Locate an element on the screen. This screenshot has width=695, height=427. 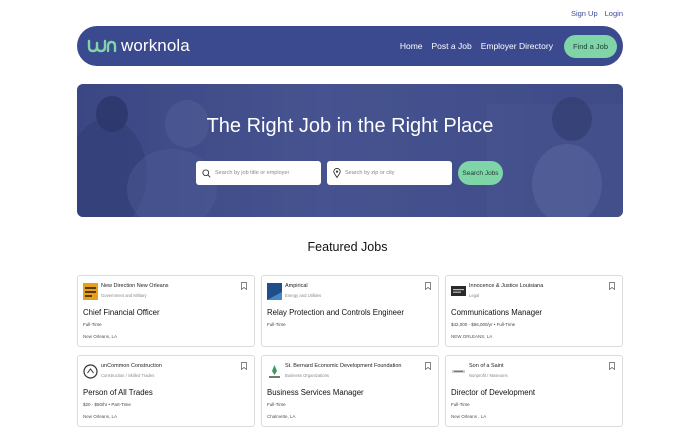
find-a-job-button: Find a Job is located at coordinates (590, 46).